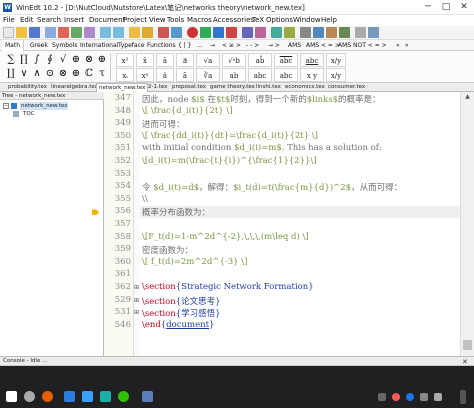 The height and width of the screenshot is (408, 474). What do you see at coordinates (29, 114) in the screenshot?
I see `tree-item-toc: TOC` at bounding box center [29, 114].